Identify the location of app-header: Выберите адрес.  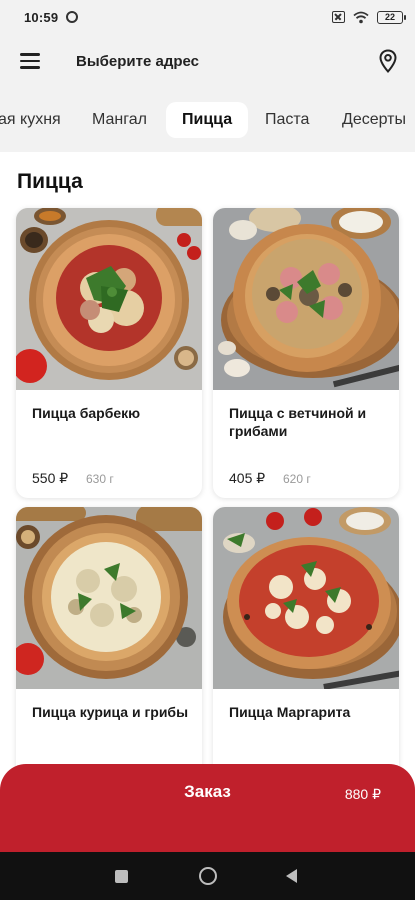
(207, 61).